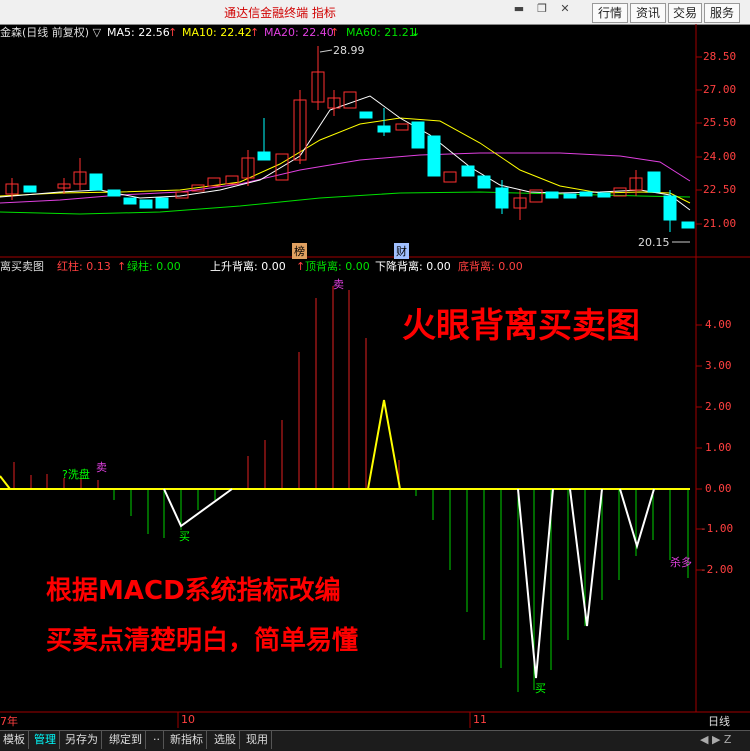 This screenshot has width=750, height=751. I want to click on indicator-y-tick: 2.00, so click(718, 406).